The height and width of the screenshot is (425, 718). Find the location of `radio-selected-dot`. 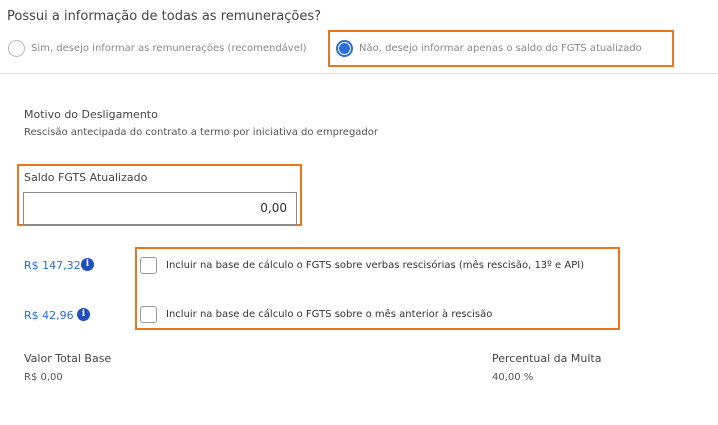

radio-selected-dot is located at coordinates (344, 48).